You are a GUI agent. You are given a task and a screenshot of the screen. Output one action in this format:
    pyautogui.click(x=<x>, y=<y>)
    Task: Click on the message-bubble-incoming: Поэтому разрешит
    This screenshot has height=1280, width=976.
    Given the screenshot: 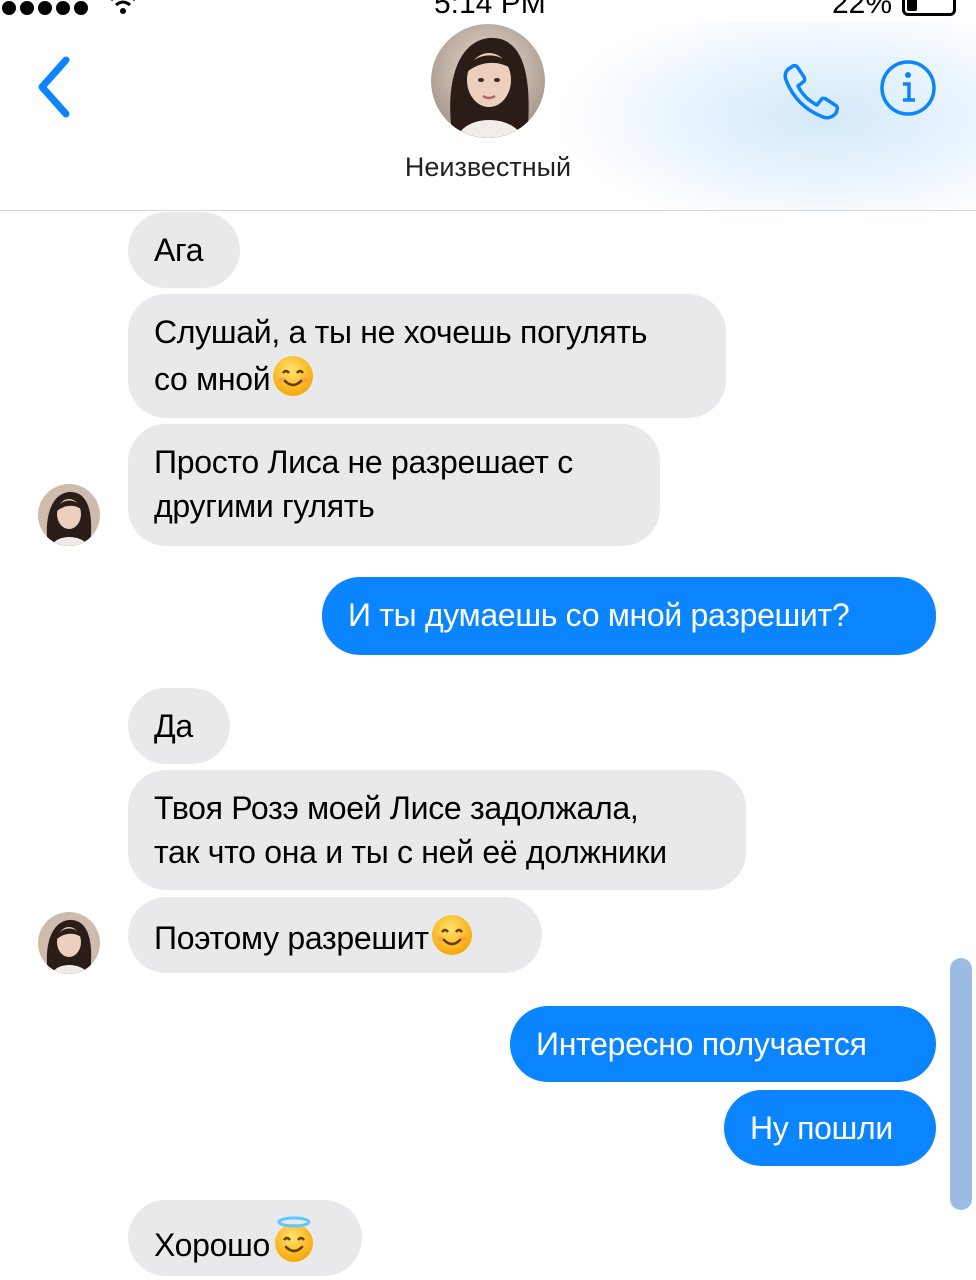 What is the action you would take?
    pyautogui.click(x=335, y=935)
    